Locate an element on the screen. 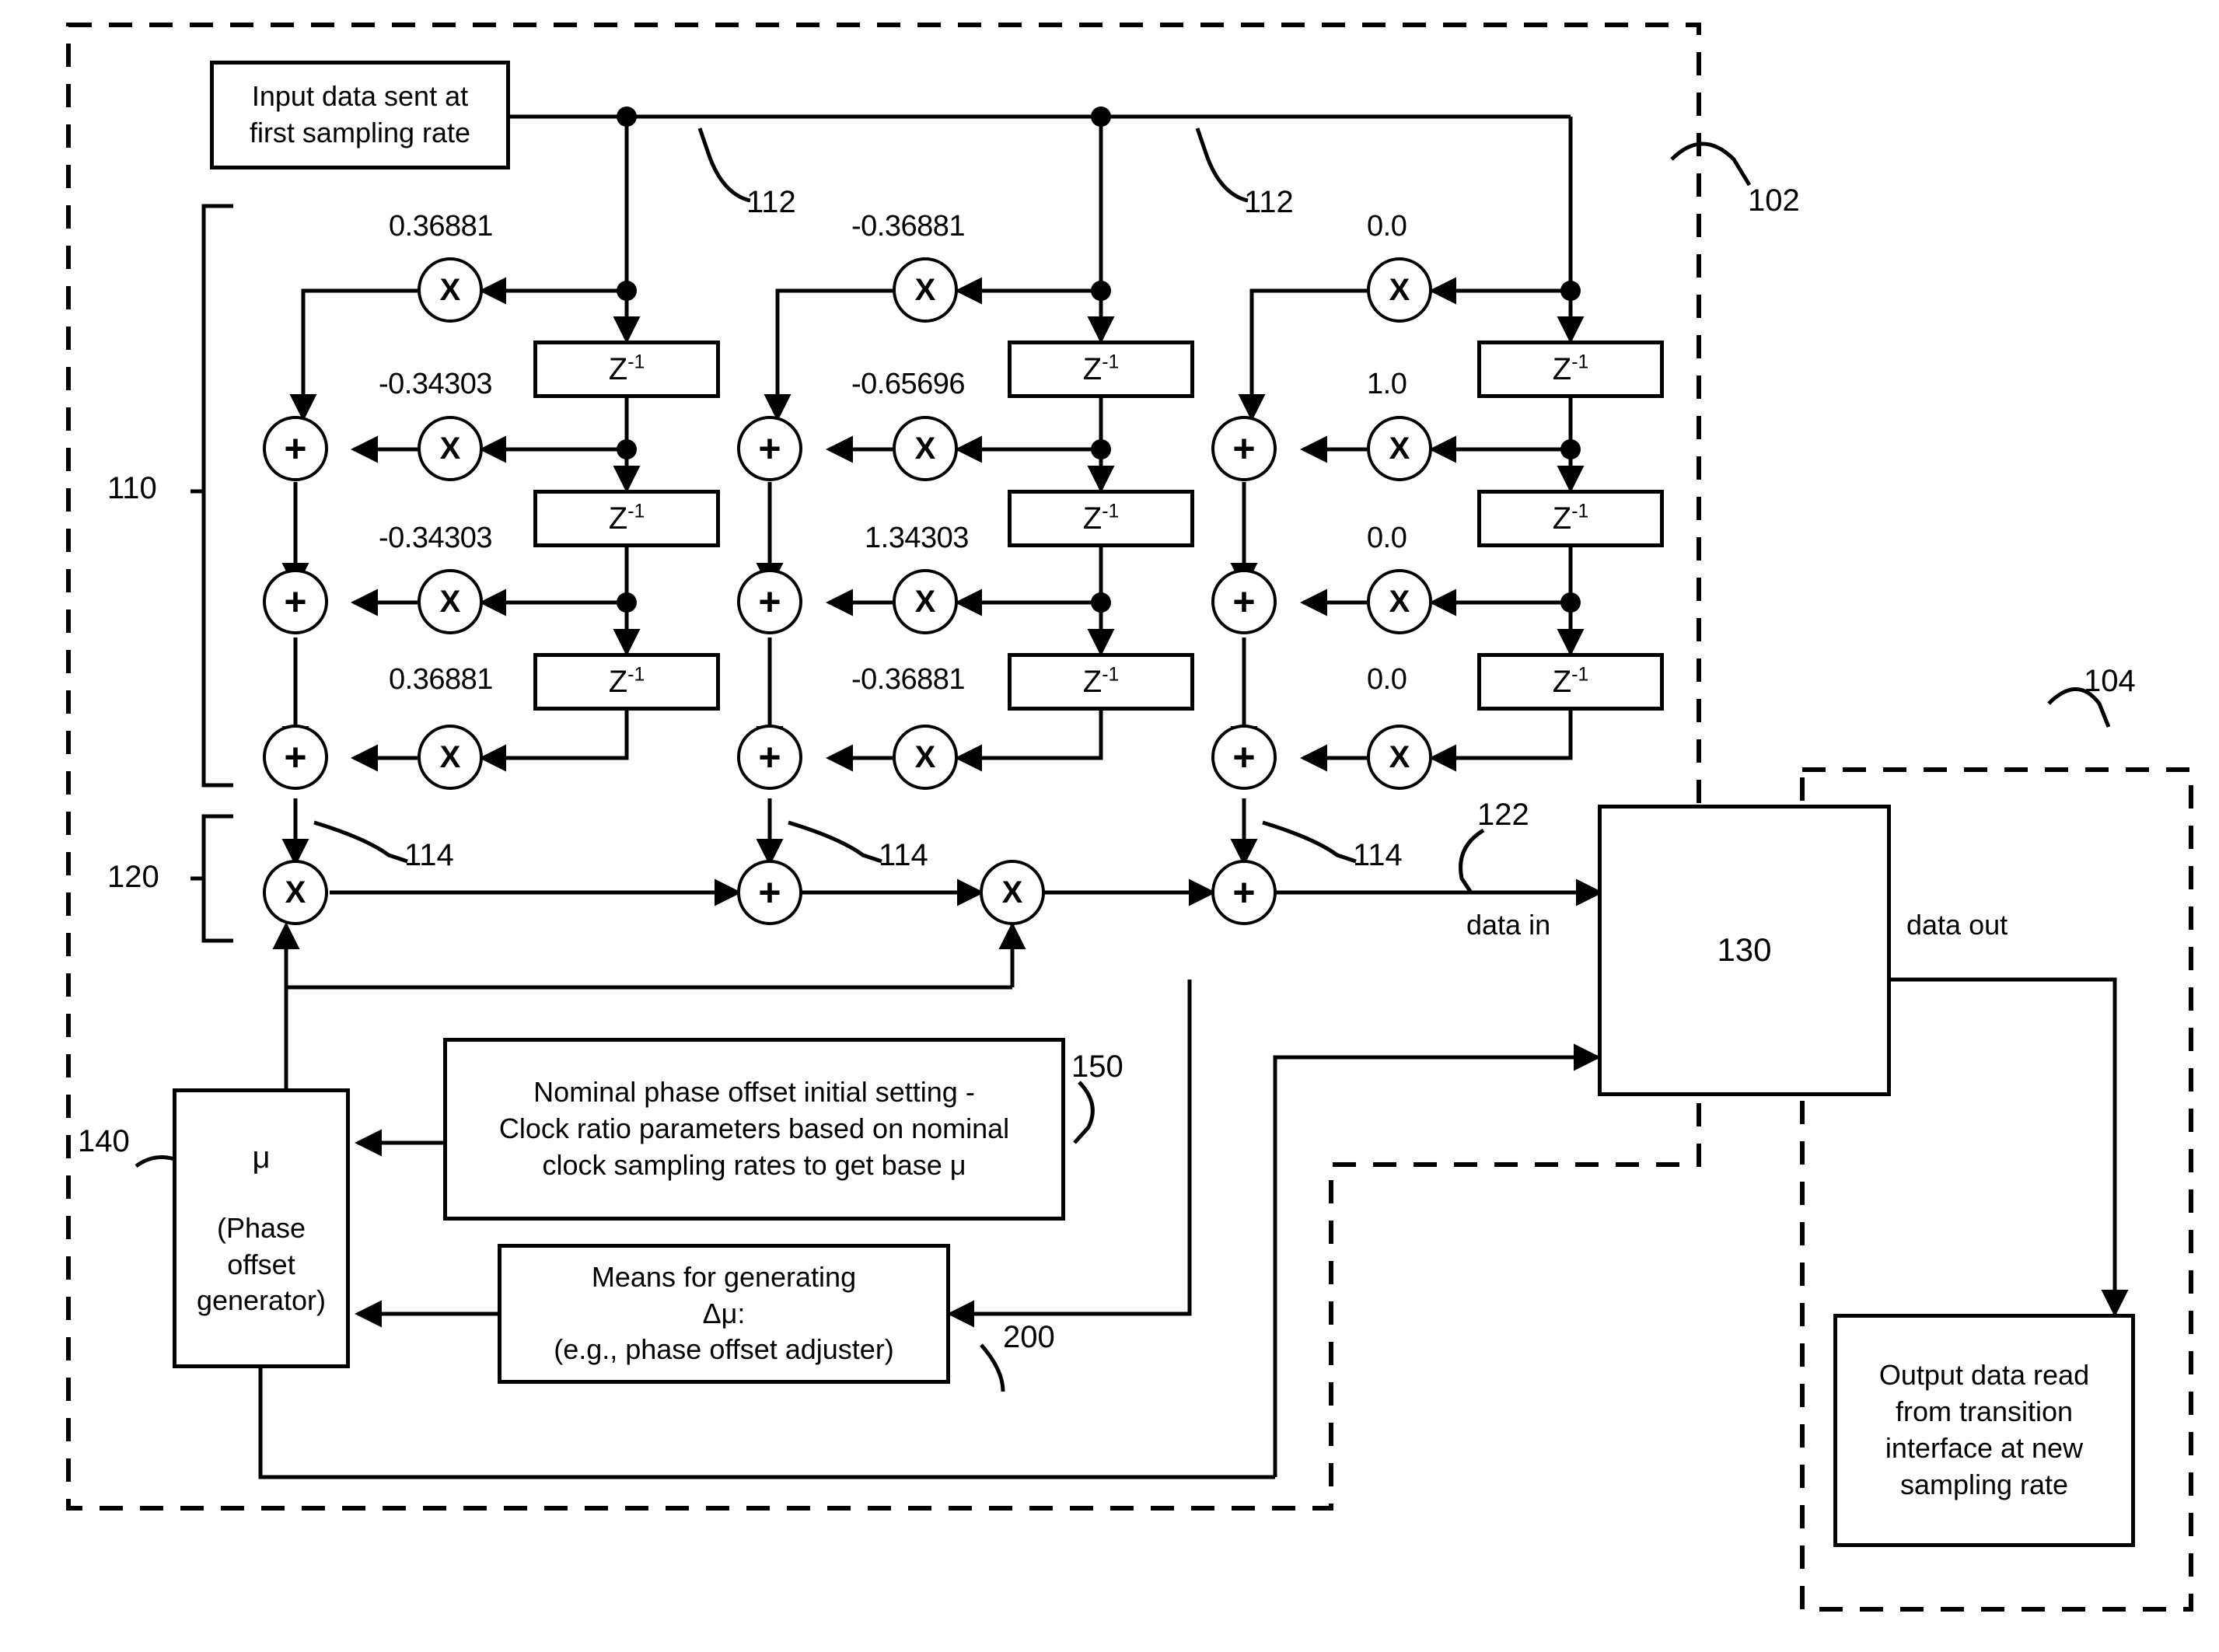  coefficient-c2-2: -0.65696 is located at coordinates (908, 384).